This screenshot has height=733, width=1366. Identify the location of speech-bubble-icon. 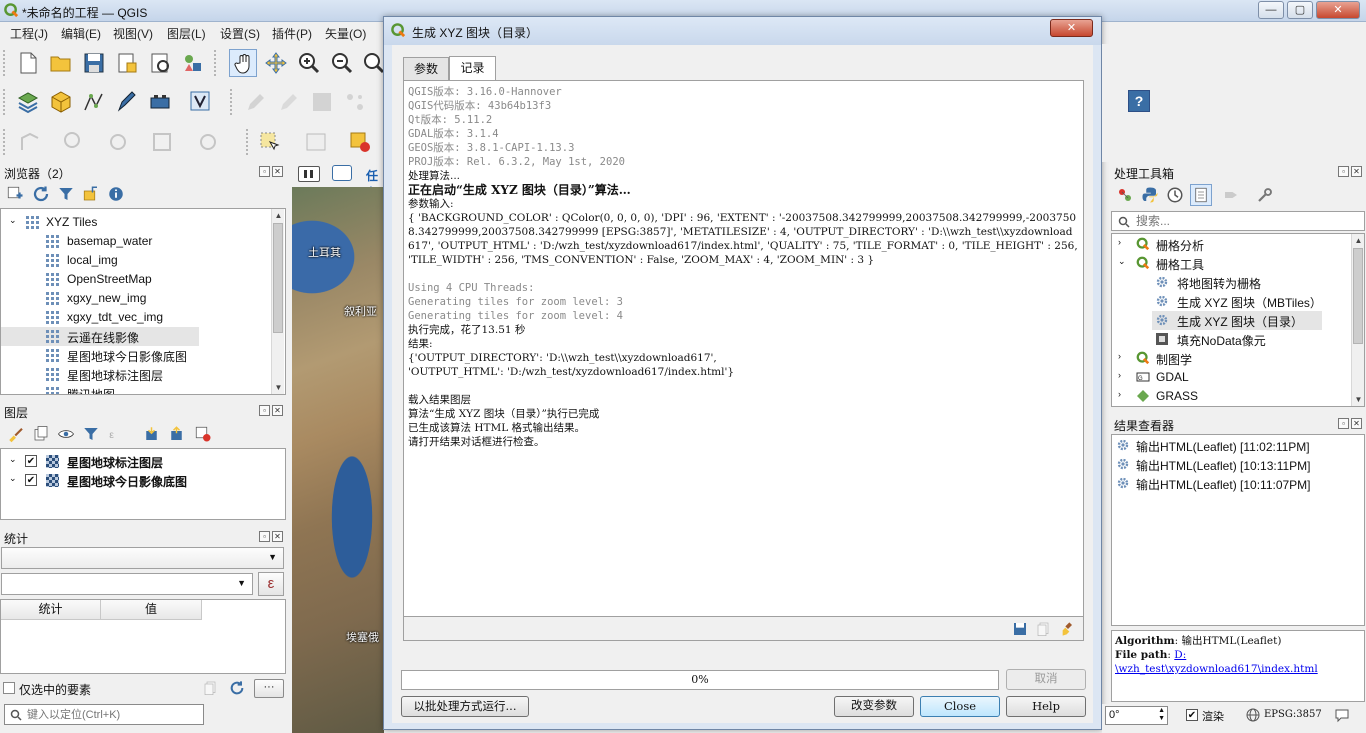
(342, 173).